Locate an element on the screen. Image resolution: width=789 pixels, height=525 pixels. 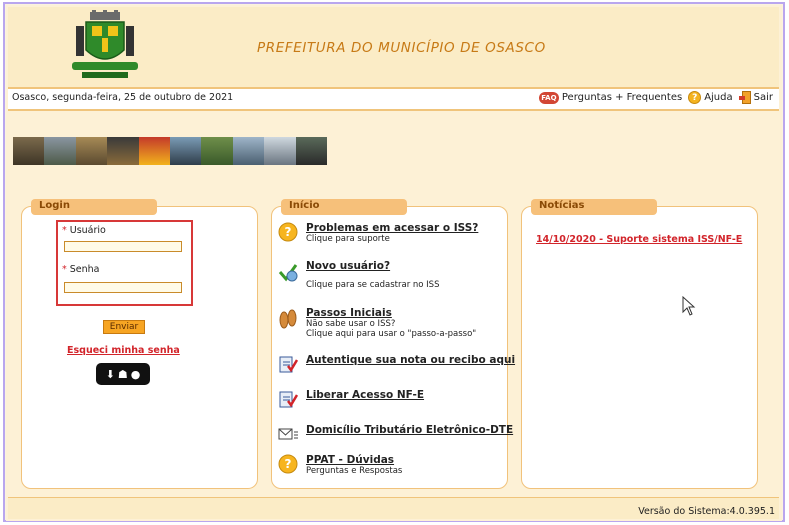
help-label: Ajuda is located at coordinates (718, 97).